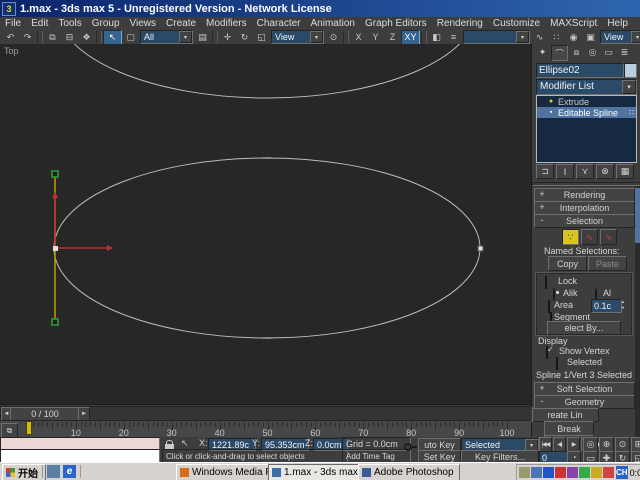 Image resolution: width=640 pixels, height=480 pixels. What do you see at coordinates (605, 171) in the screenshot?
I see `remove-modifier-icon: ⊗` at bounding box center [605, 171].